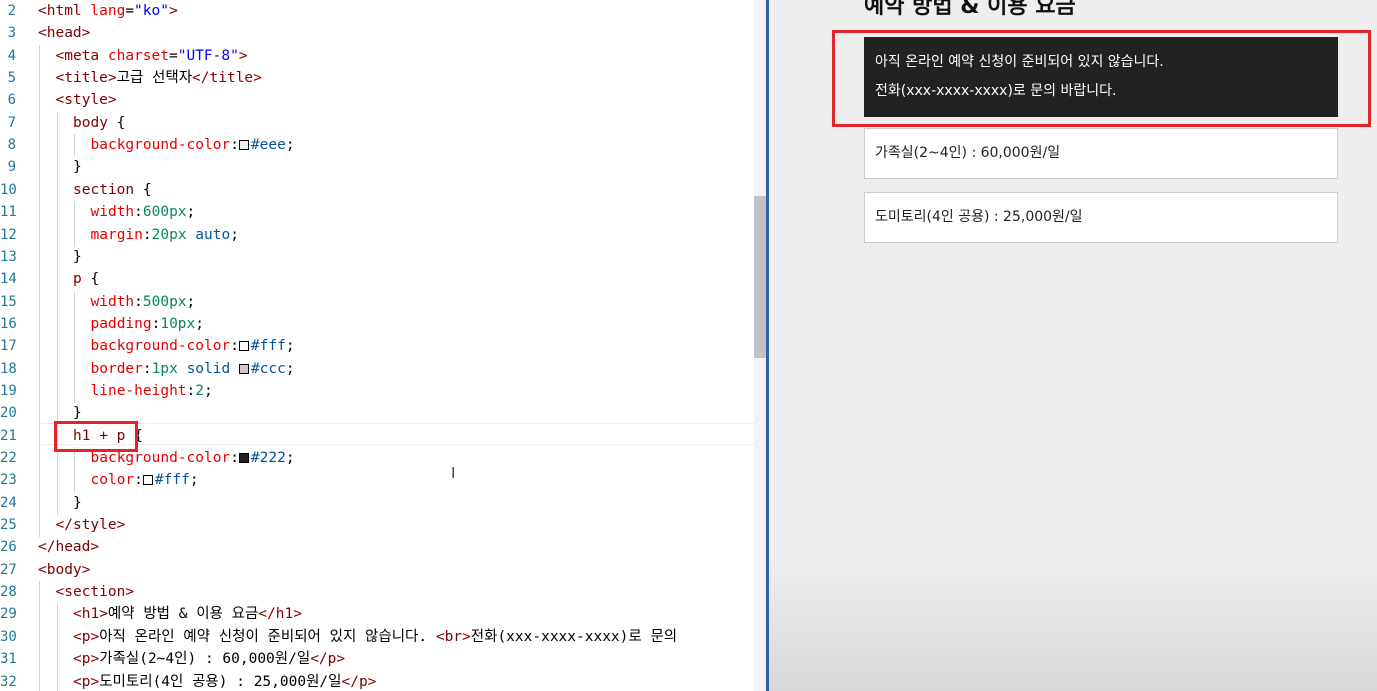 The image size is (1377, 691). What do you see at coordinates (8, 614) in the screenshot?
I see `line-number: 29` at bounding box center [8, 614].